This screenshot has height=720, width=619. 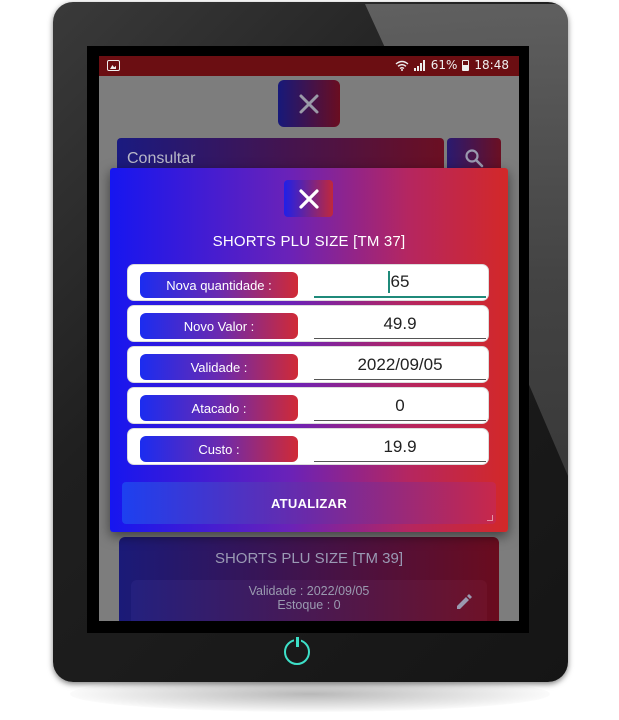 What do you see at coordinates (491, 65) in the screenshot?
I see `clock: 18:48` at bounding box center [491, 65].